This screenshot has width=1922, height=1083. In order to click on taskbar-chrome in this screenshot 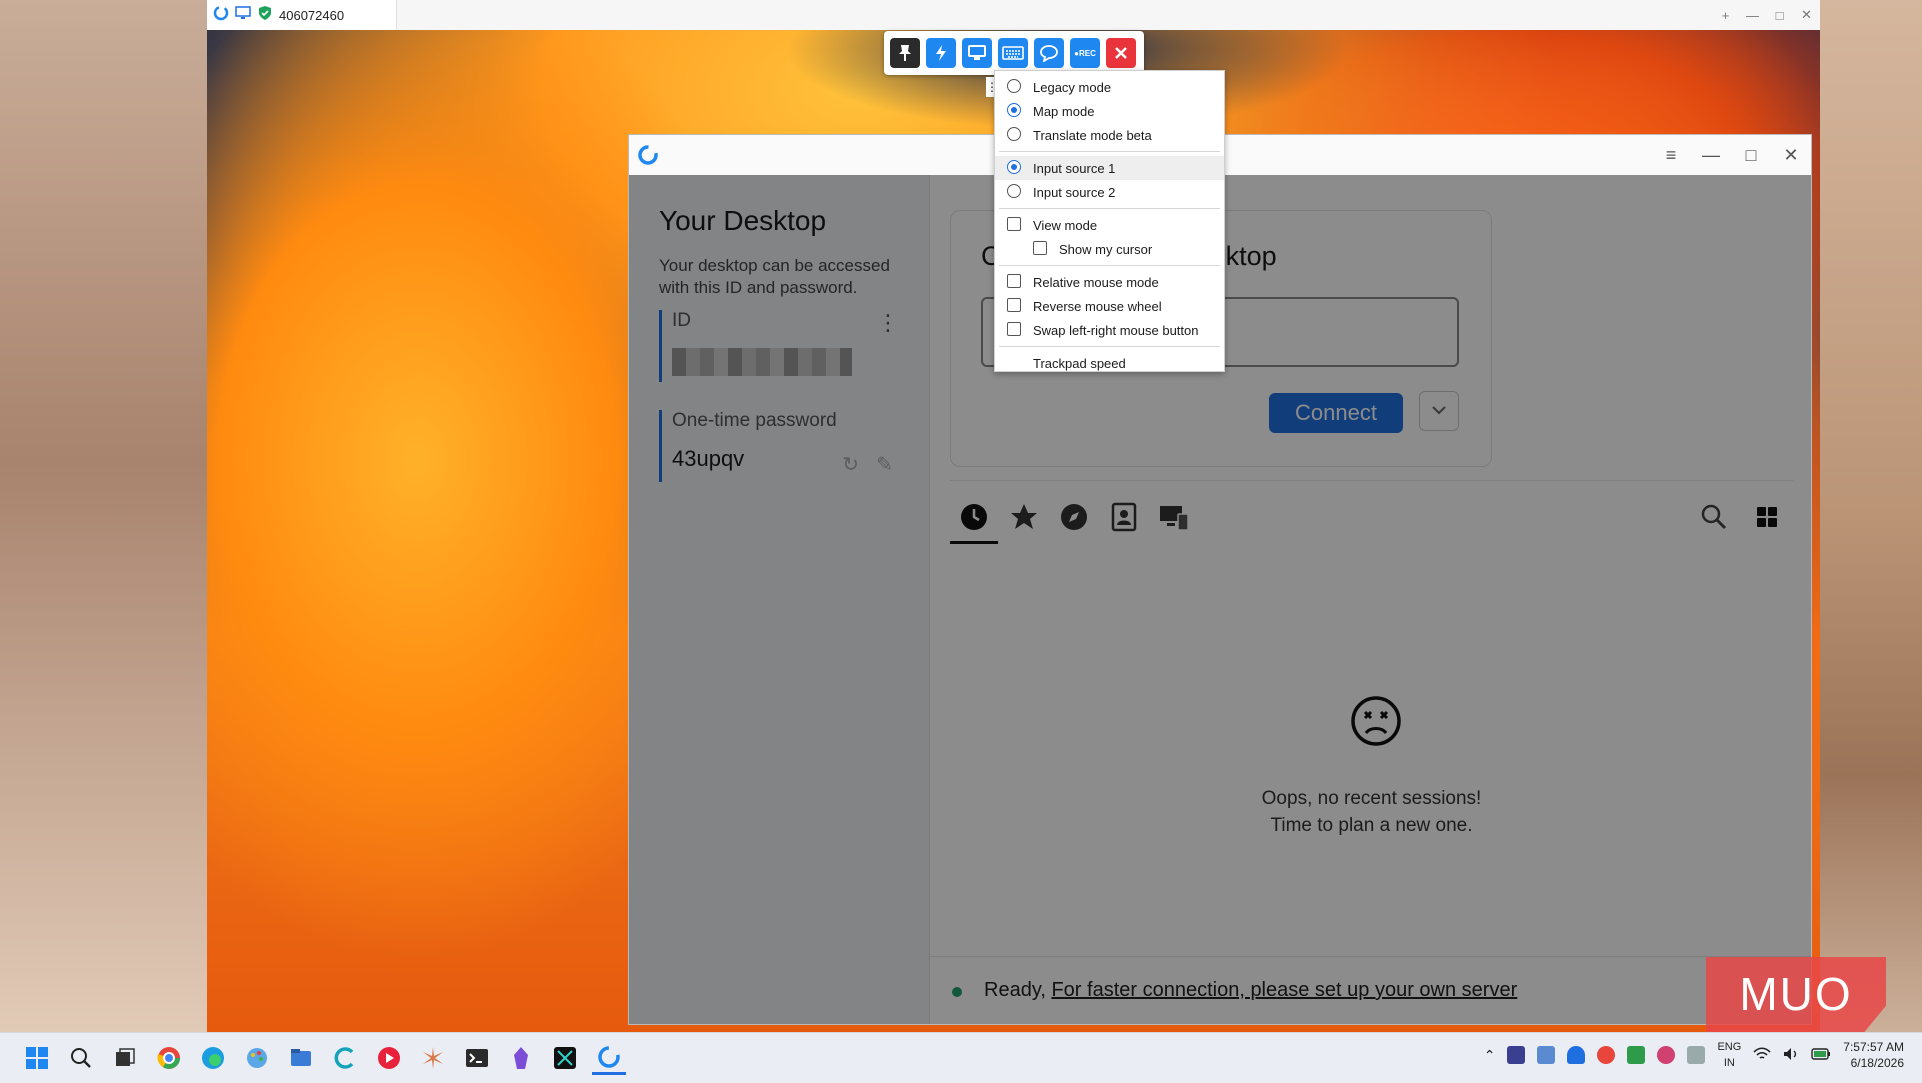, I will do `click(169, 1058)`.